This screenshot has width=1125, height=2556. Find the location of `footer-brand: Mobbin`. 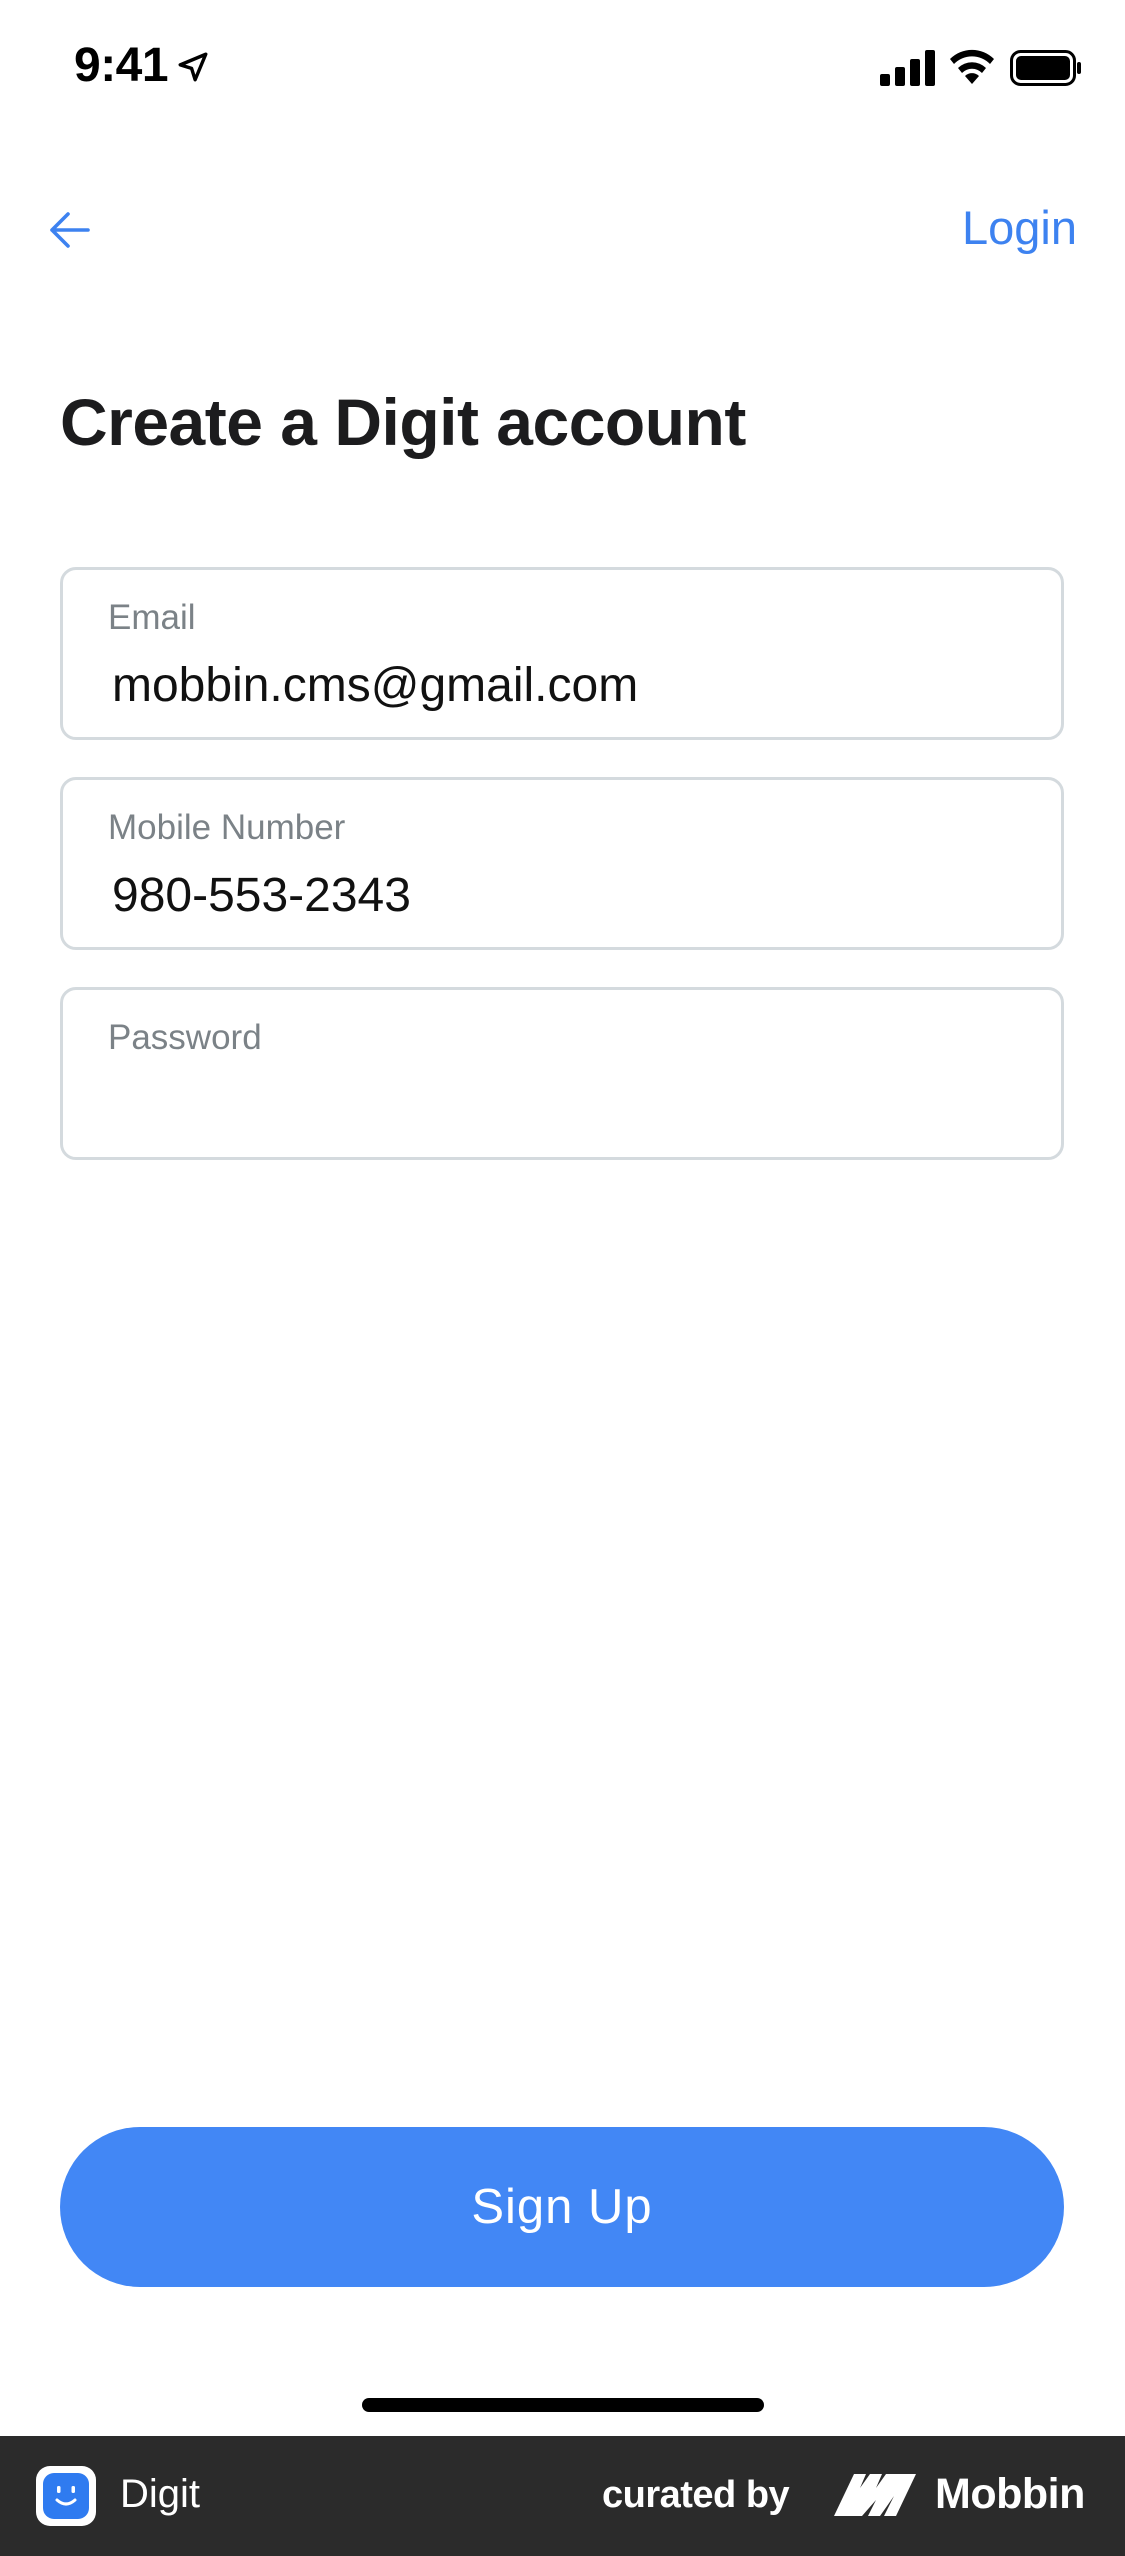

footer-brand: Mobbin is located at coordinates (1010, 2494).